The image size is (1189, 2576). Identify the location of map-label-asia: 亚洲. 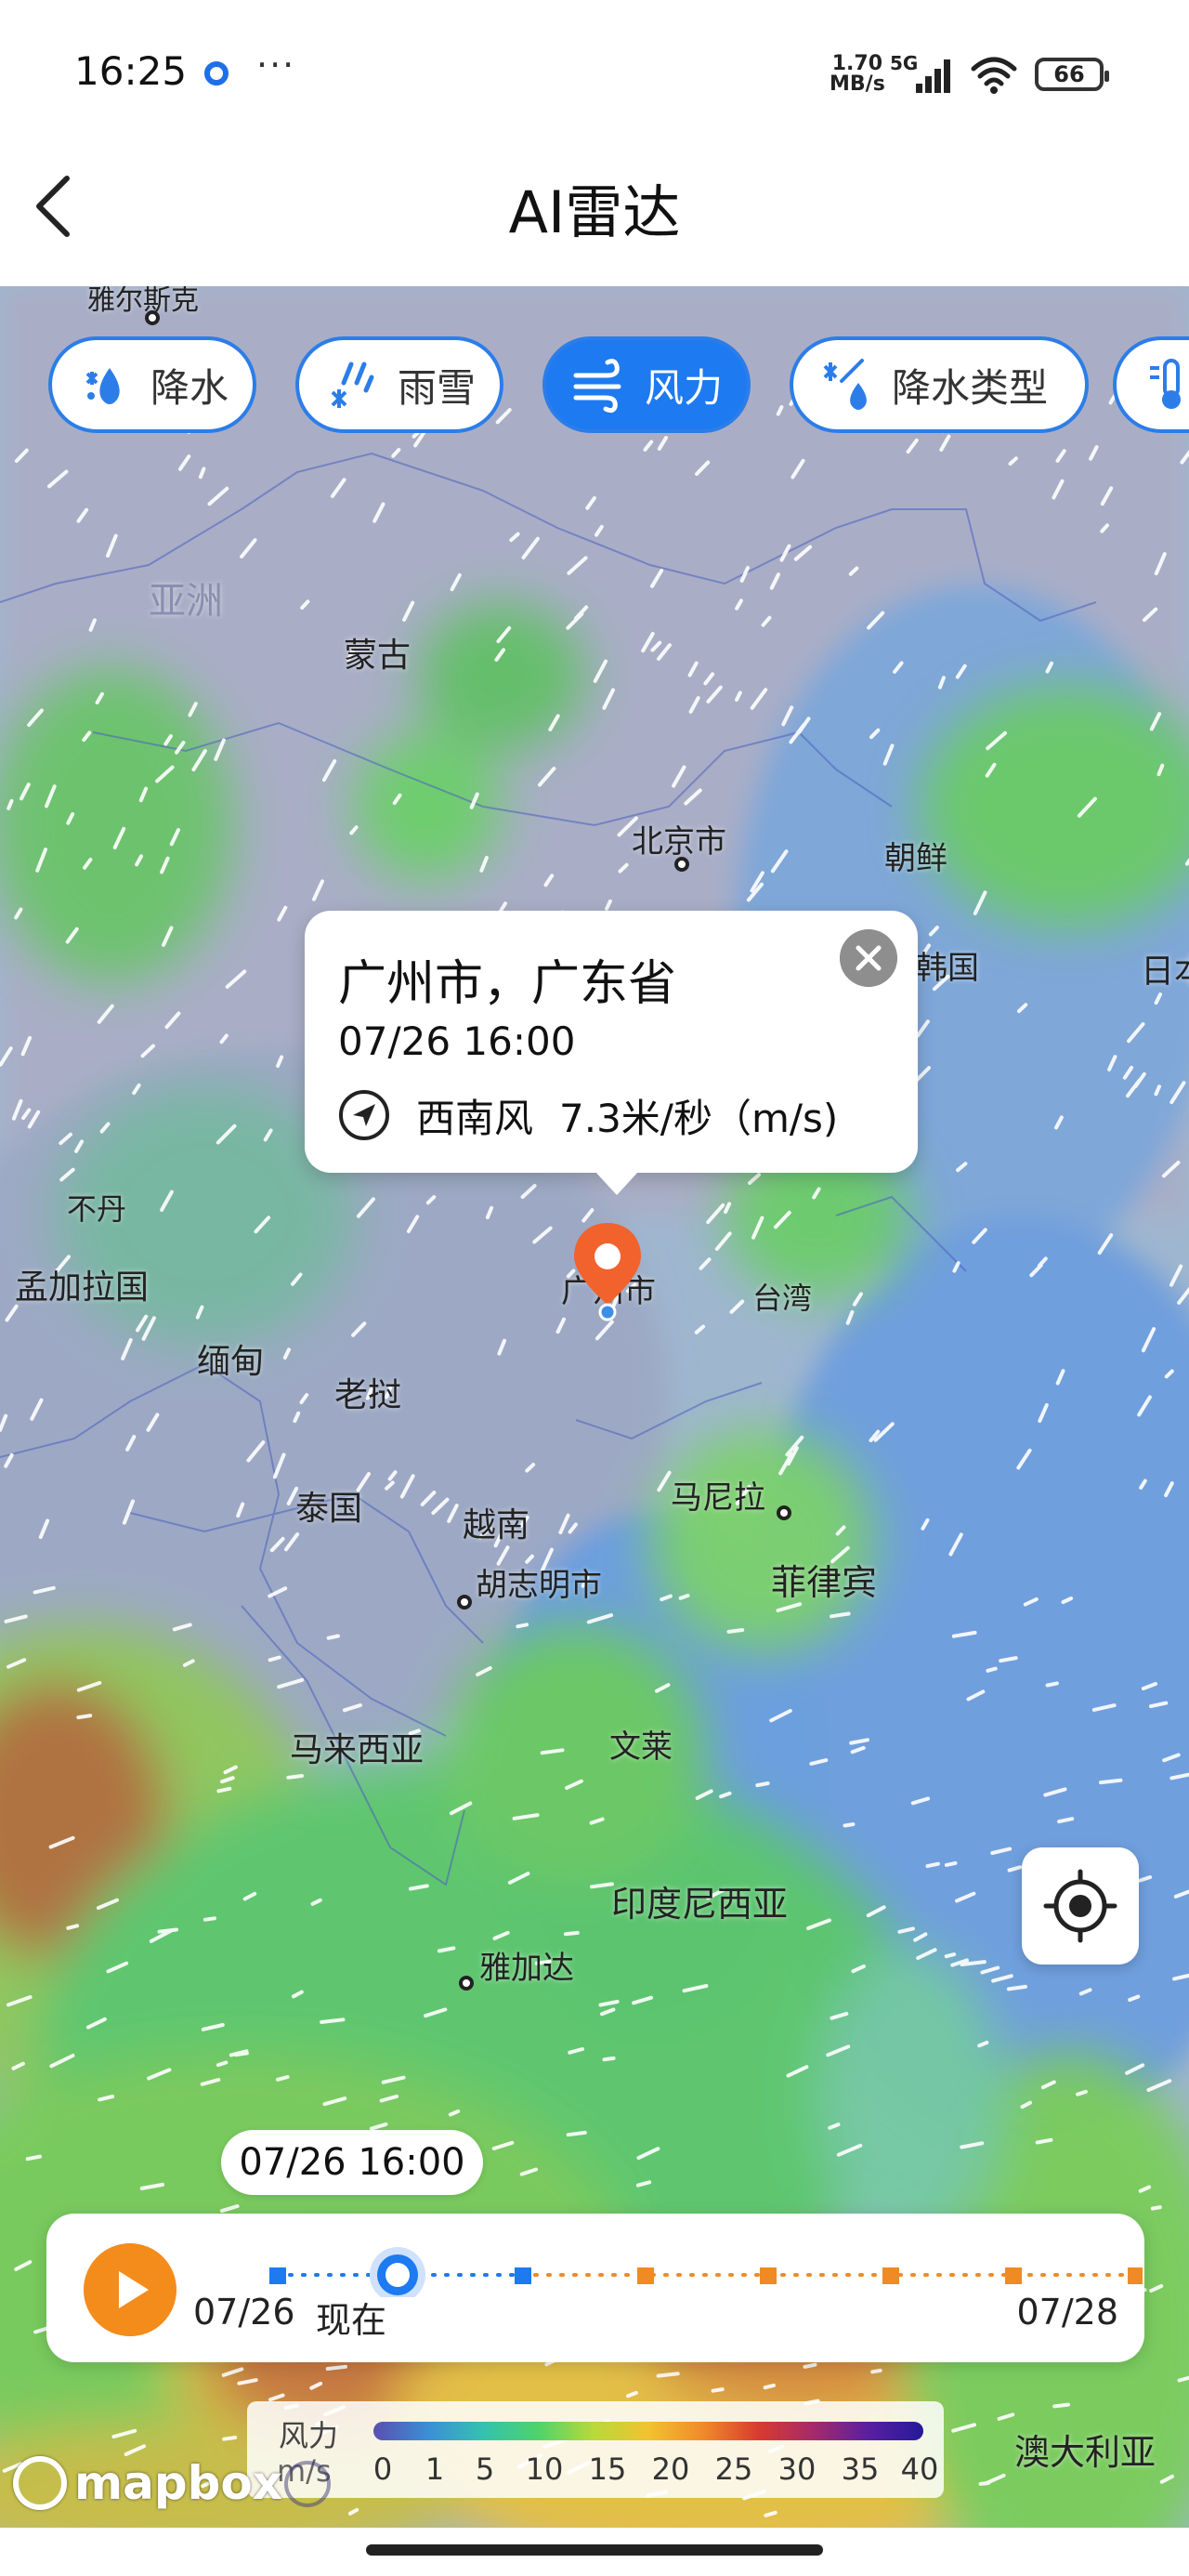
(186, 601).